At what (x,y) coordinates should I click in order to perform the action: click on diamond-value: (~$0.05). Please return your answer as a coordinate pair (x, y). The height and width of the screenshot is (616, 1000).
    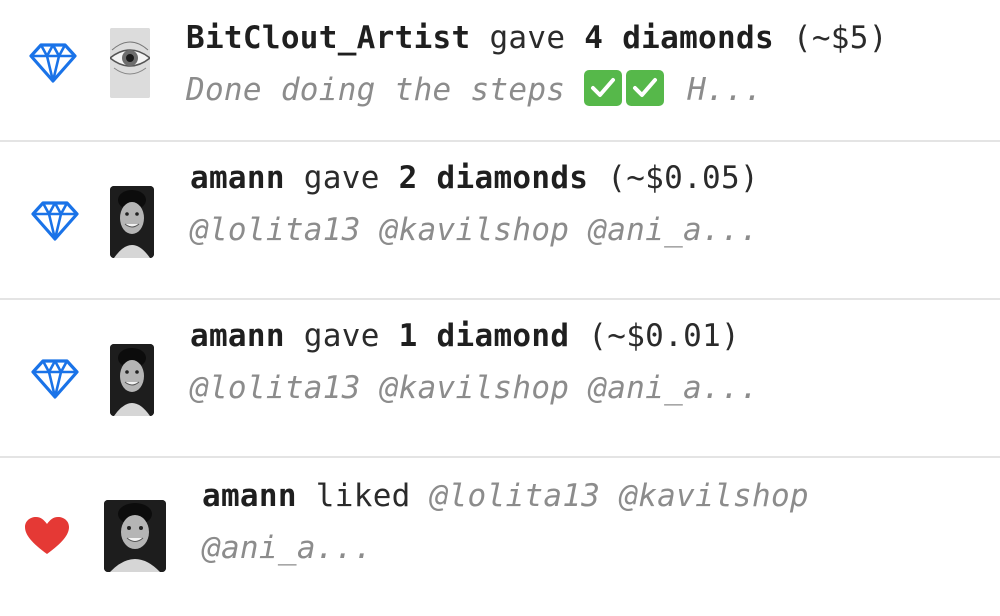
    Looking at the image, I should click on (683, 178).